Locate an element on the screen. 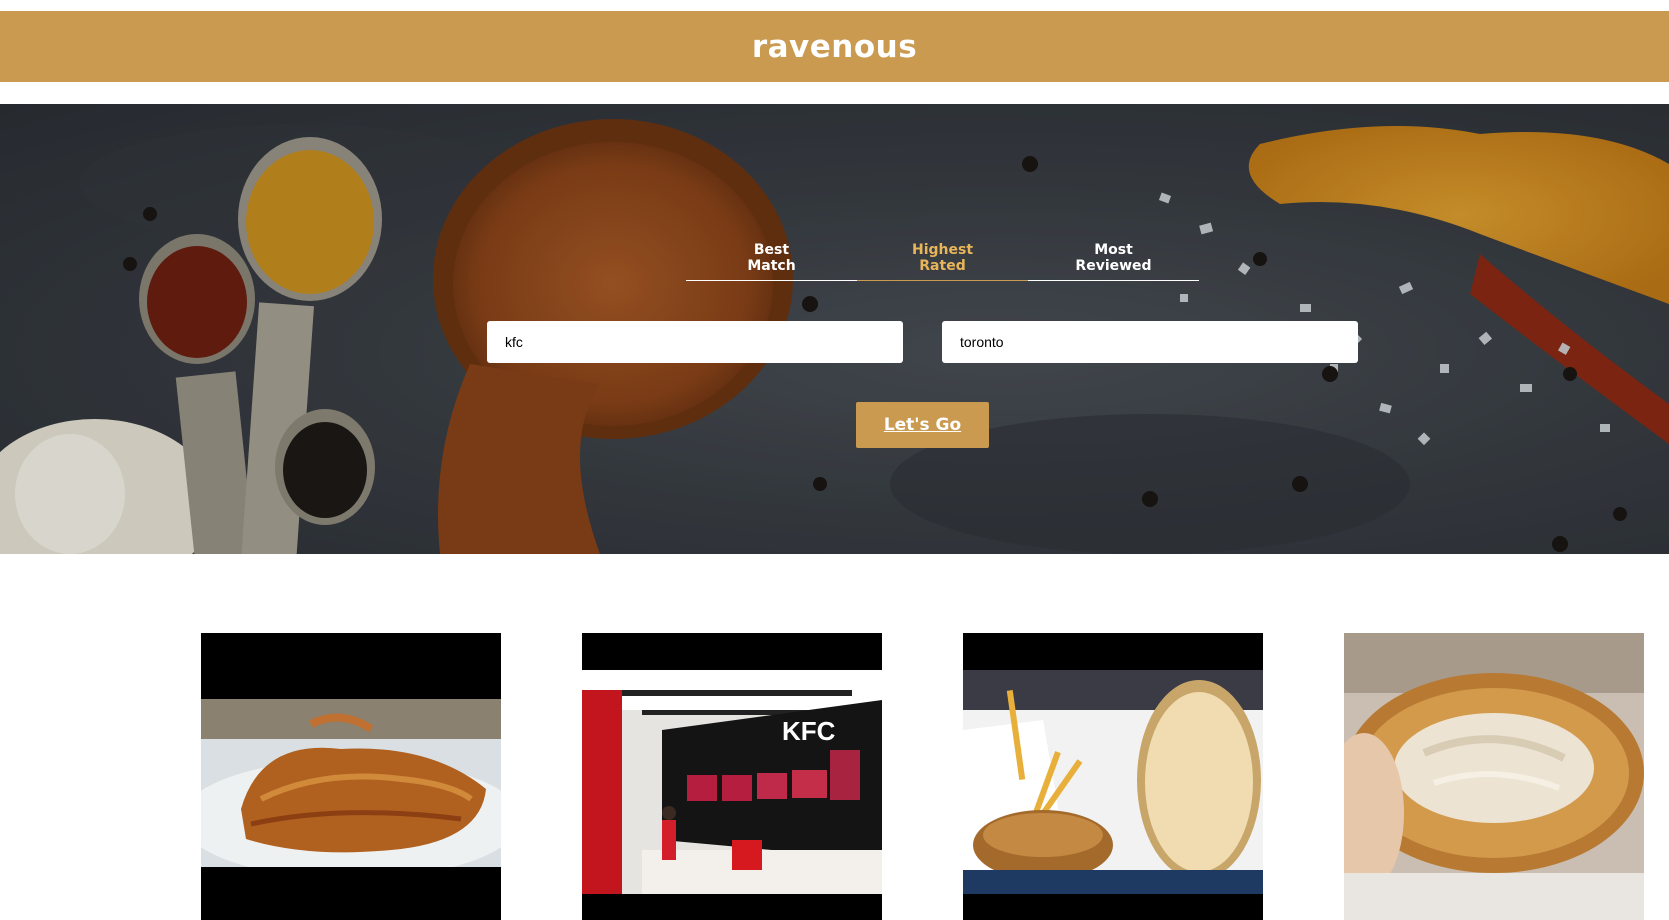 The height and width of the screenshot is (920, 1669). sort-option-label: Reviewed is located at coordinates (1113, 266).